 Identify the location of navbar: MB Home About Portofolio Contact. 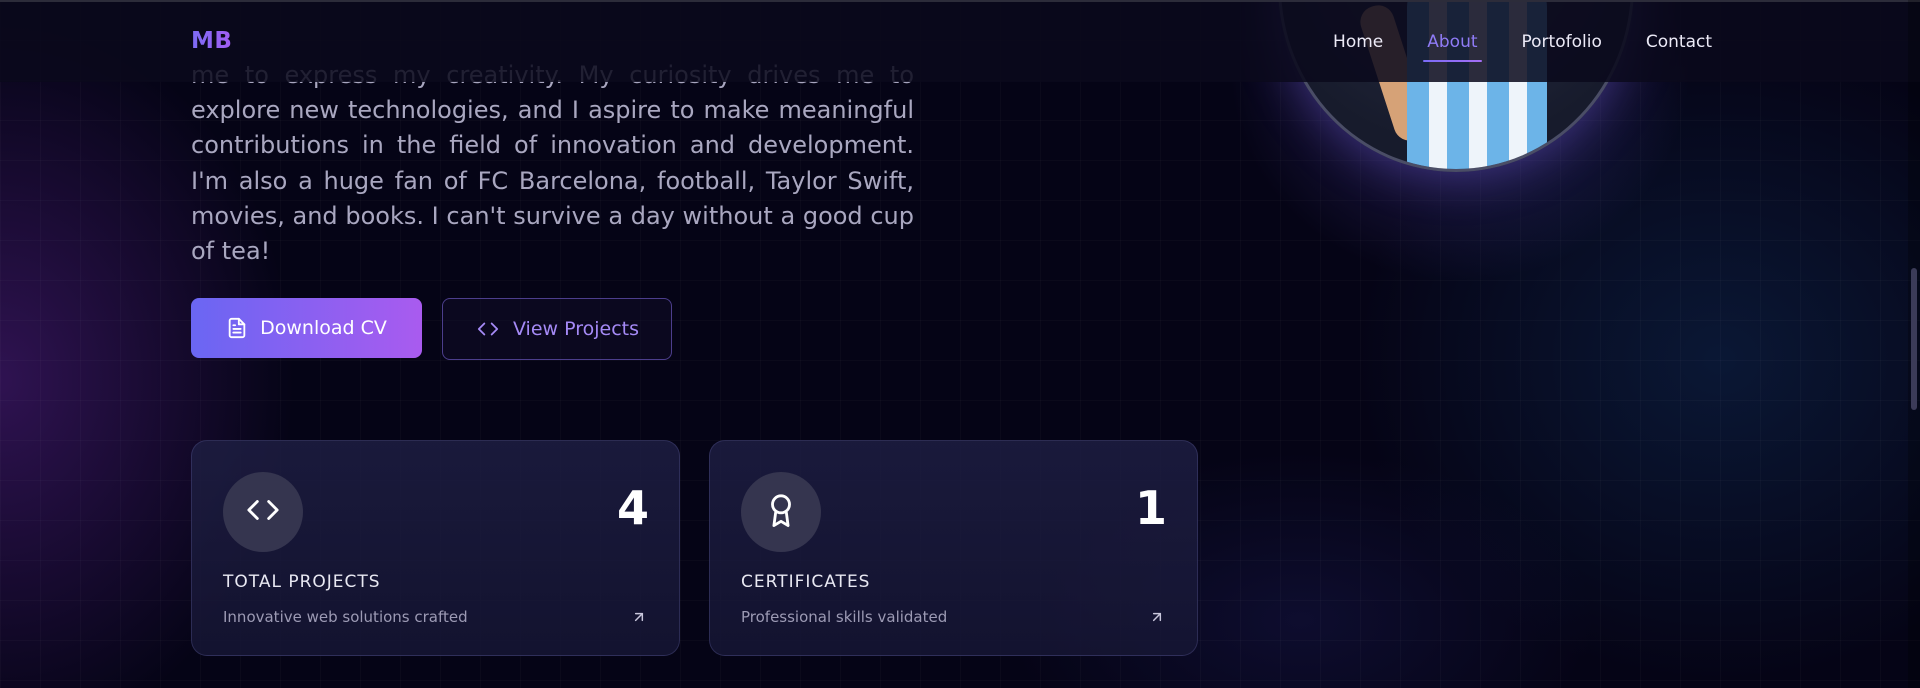
(960, 42).